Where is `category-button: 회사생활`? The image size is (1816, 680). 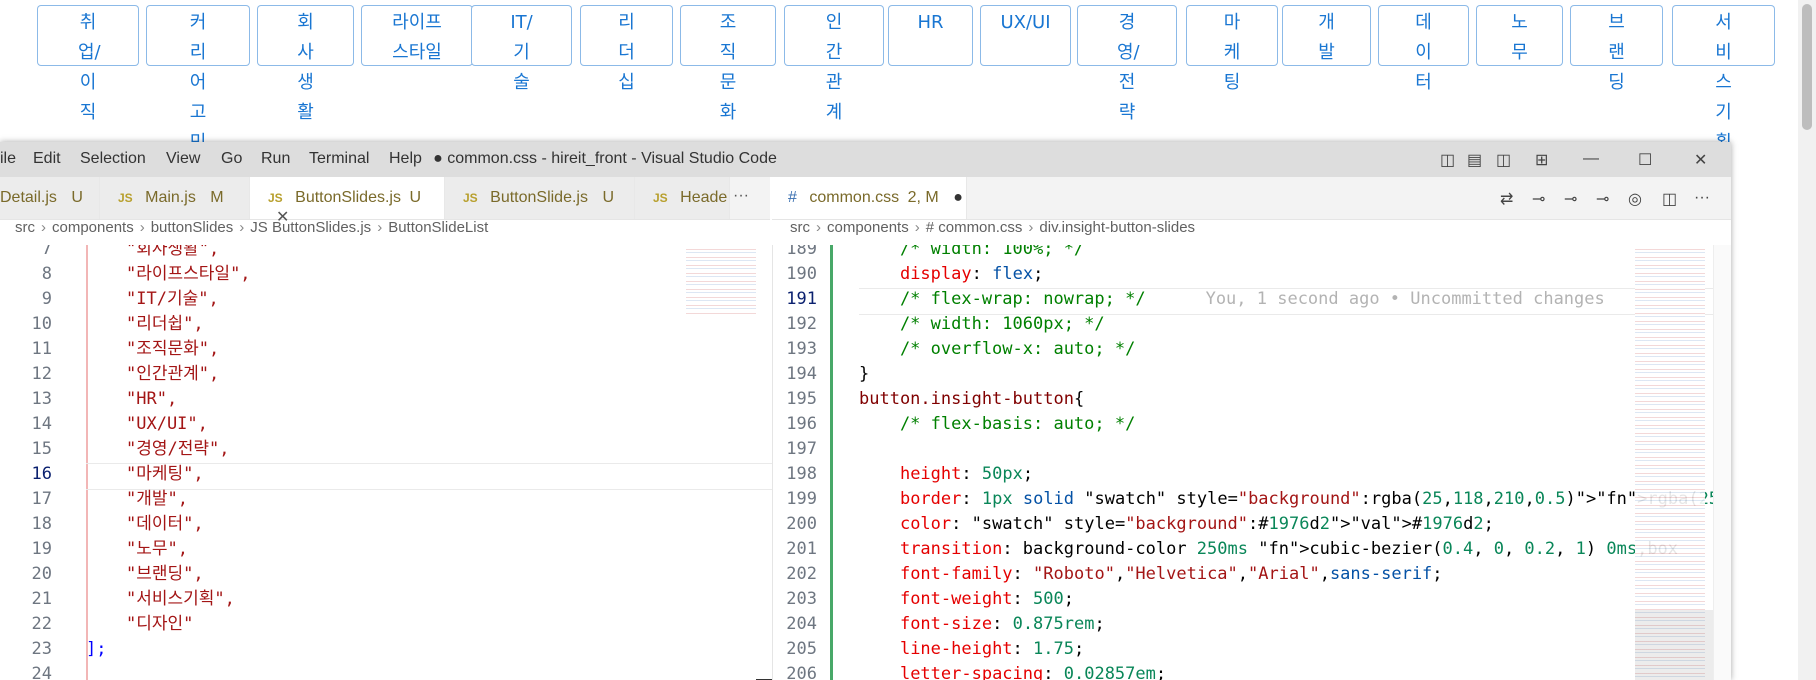 category-button: 회사생활 is located at coordinates (305, 64).